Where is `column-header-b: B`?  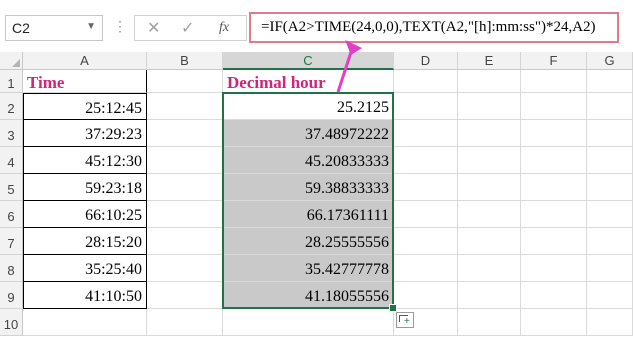
column-header-b: B is located at coordinates (185, 61).